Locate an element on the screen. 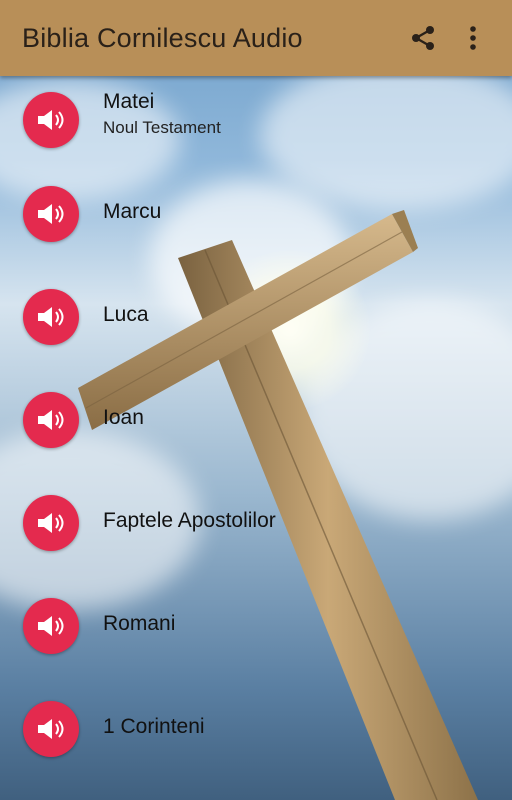  item-subtitle: Noul Testament is located at coordinates (162, 127).